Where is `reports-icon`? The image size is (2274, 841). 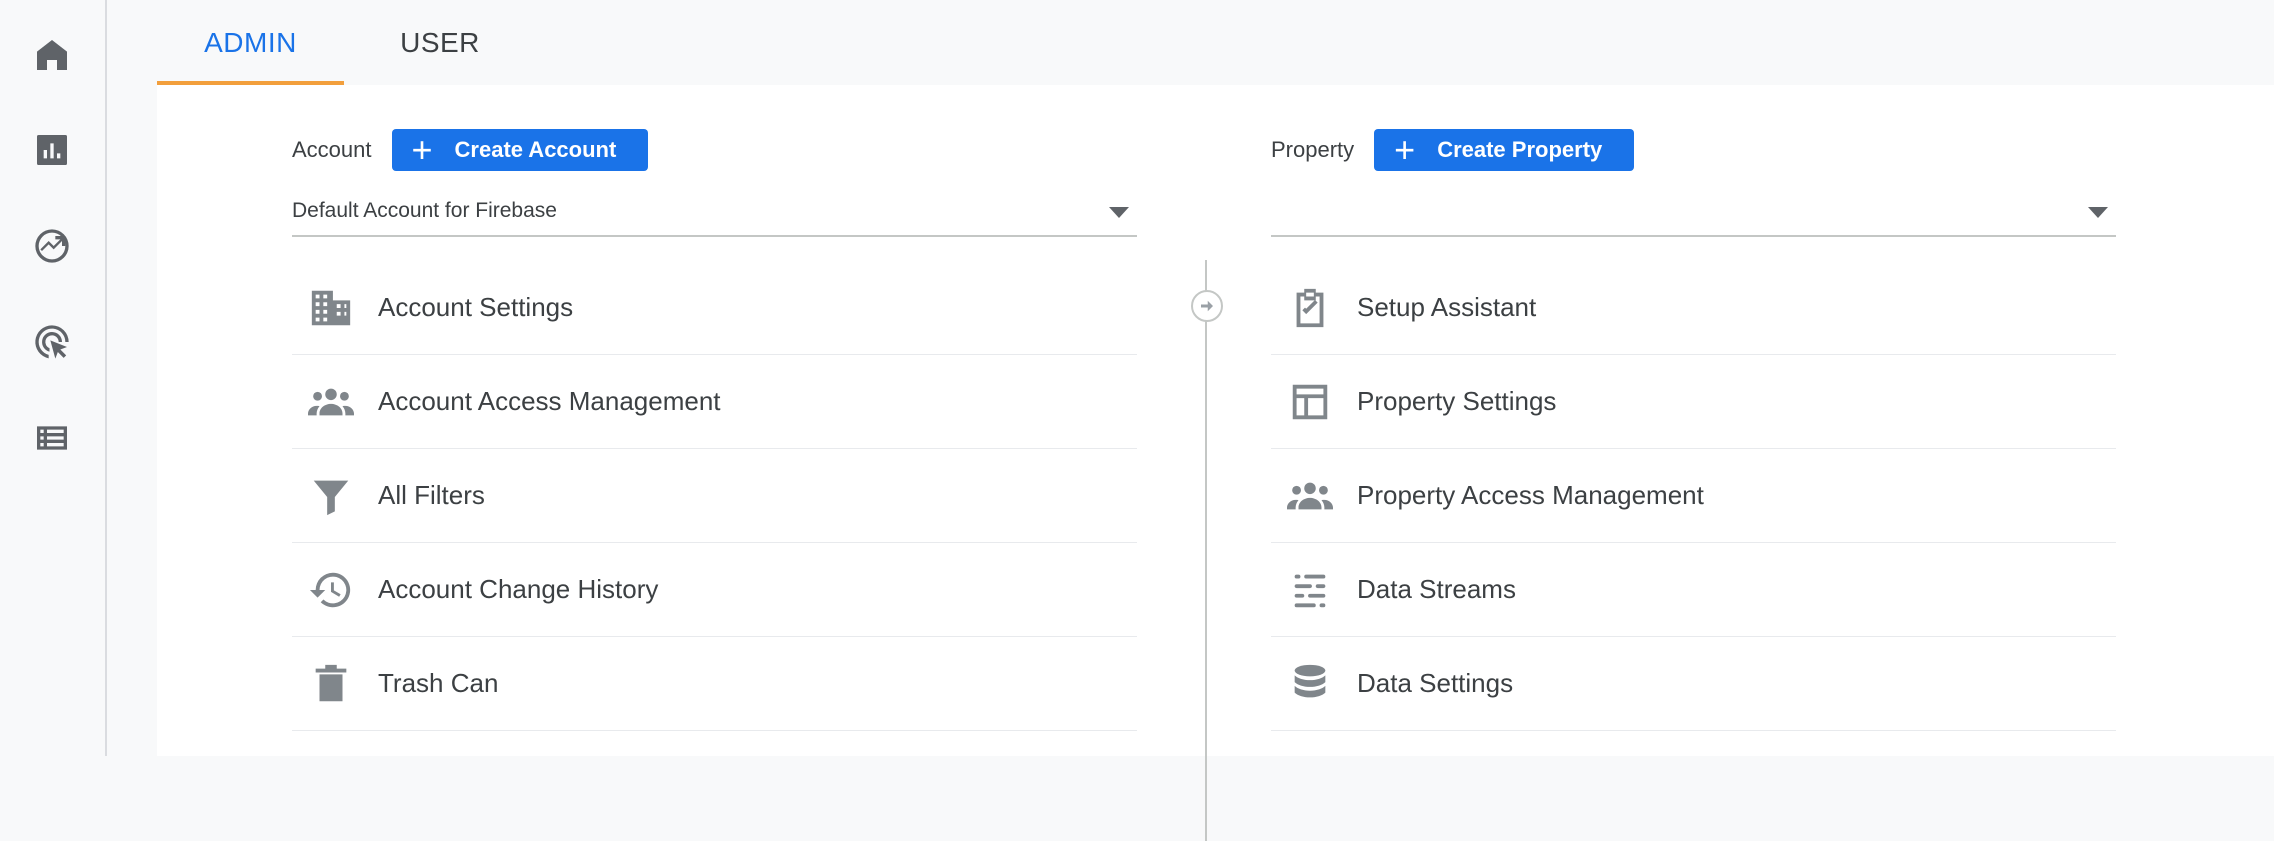 reports-icon is located at coordinates (52, 150).